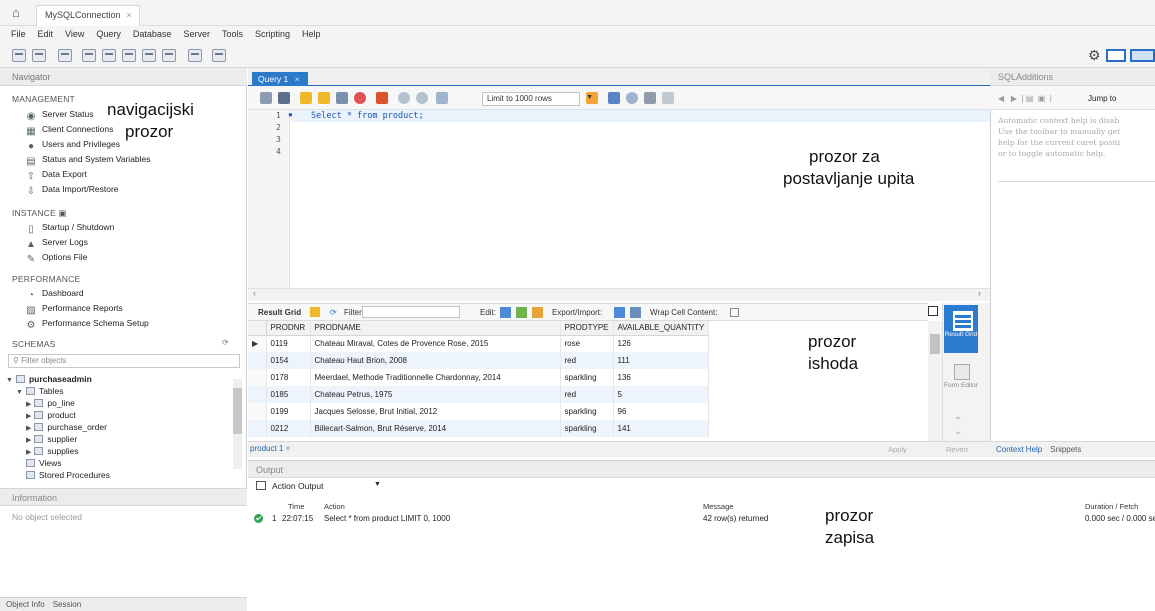  What do you see at coordinates (505, 312) in the screenshot?
I see `edit-row-icon` at bounding box center [505, 312].